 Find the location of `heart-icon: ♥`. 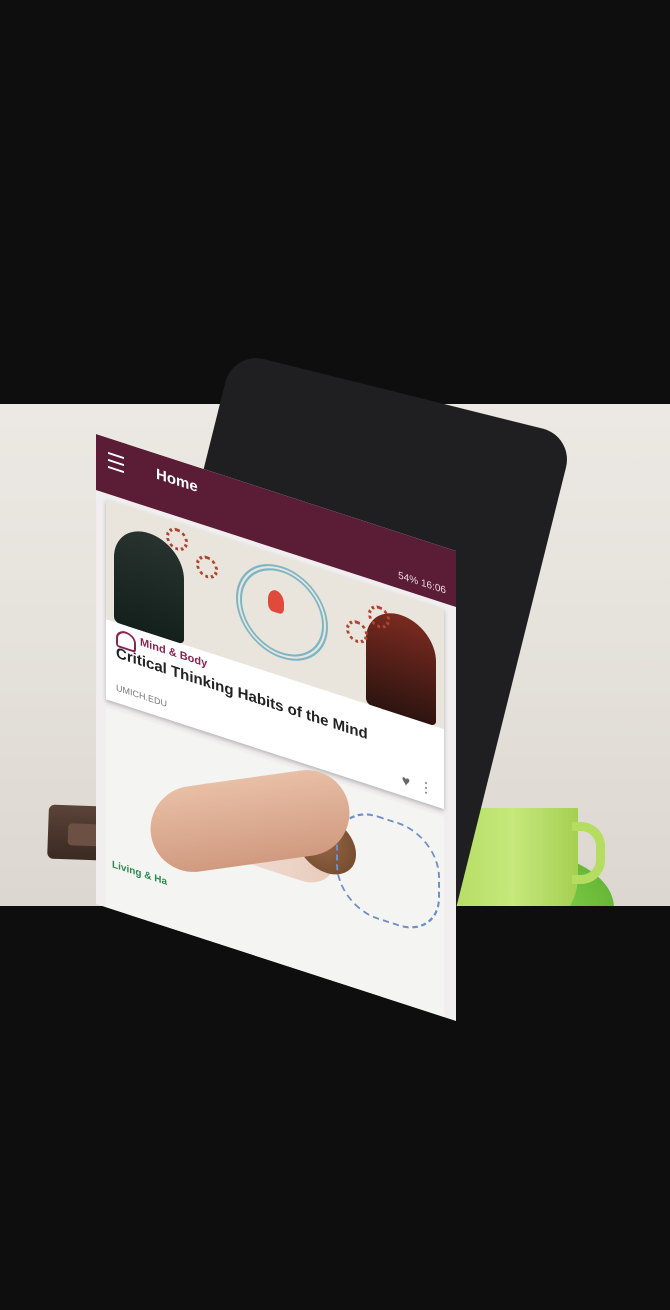

heart-icon: ♥ is located at coordinates (406, 780).